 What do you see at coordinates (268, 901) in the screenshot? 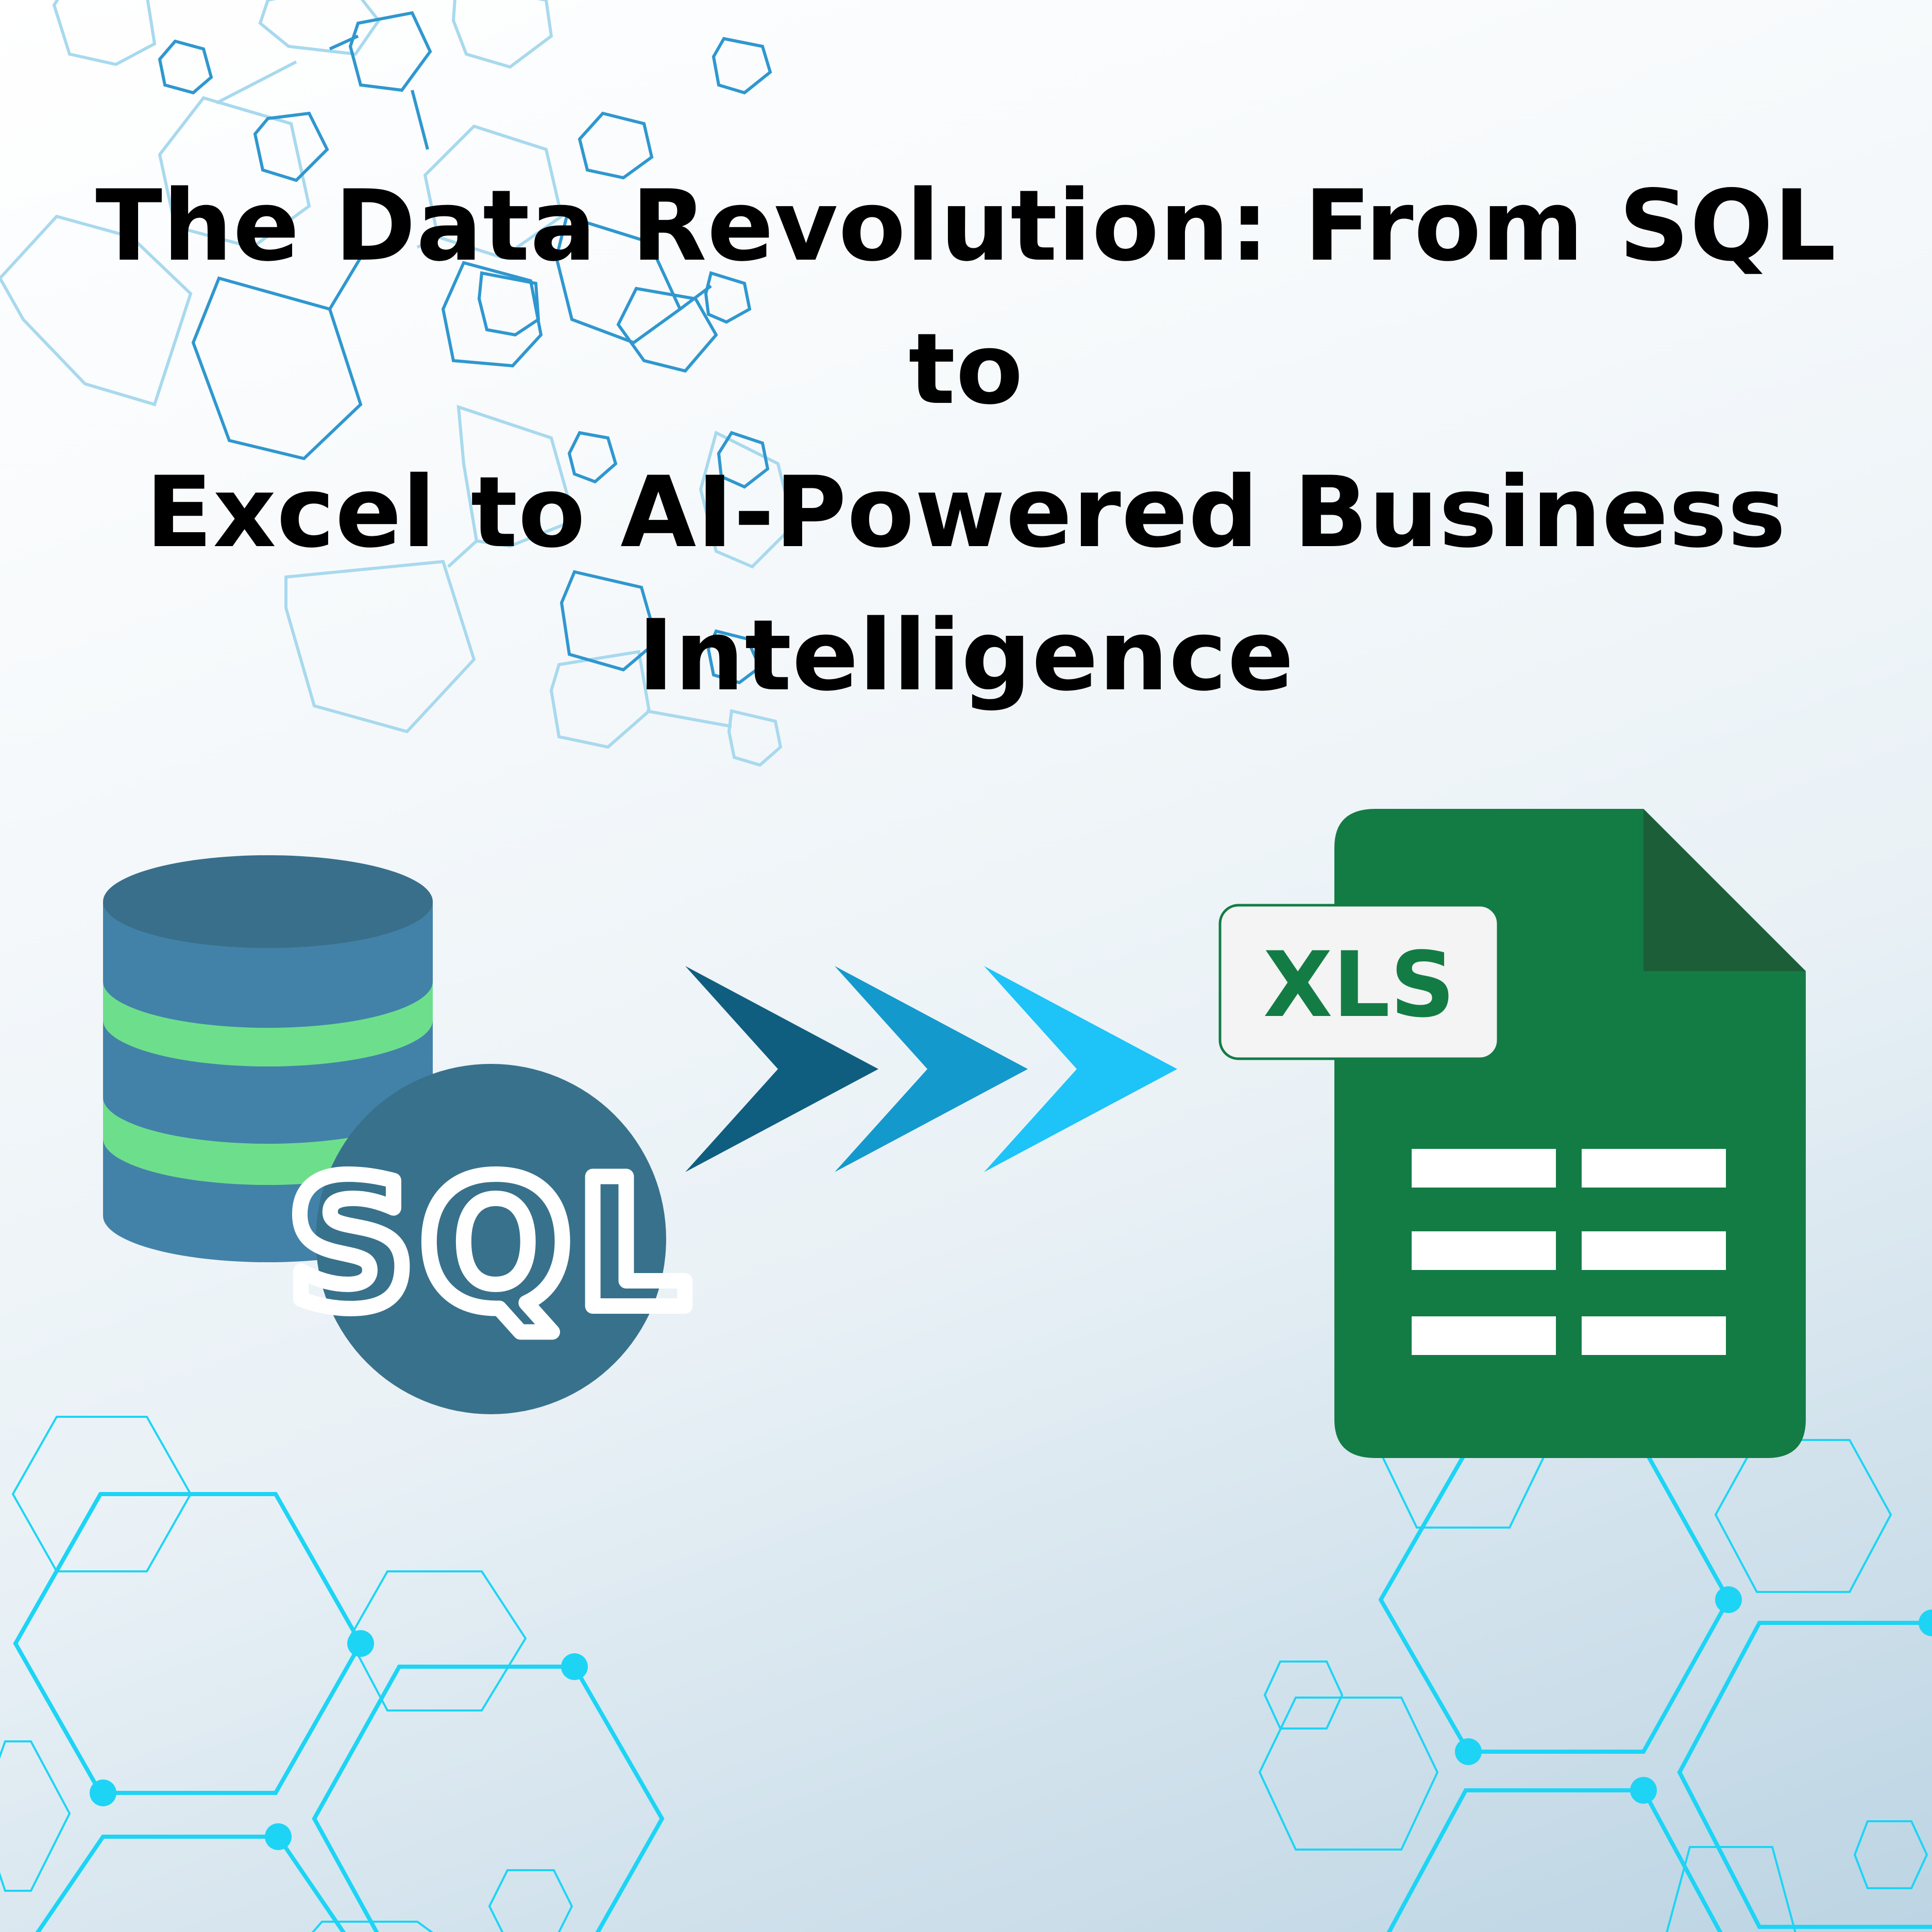
I see `database-top` at bounding box center [268, 901].